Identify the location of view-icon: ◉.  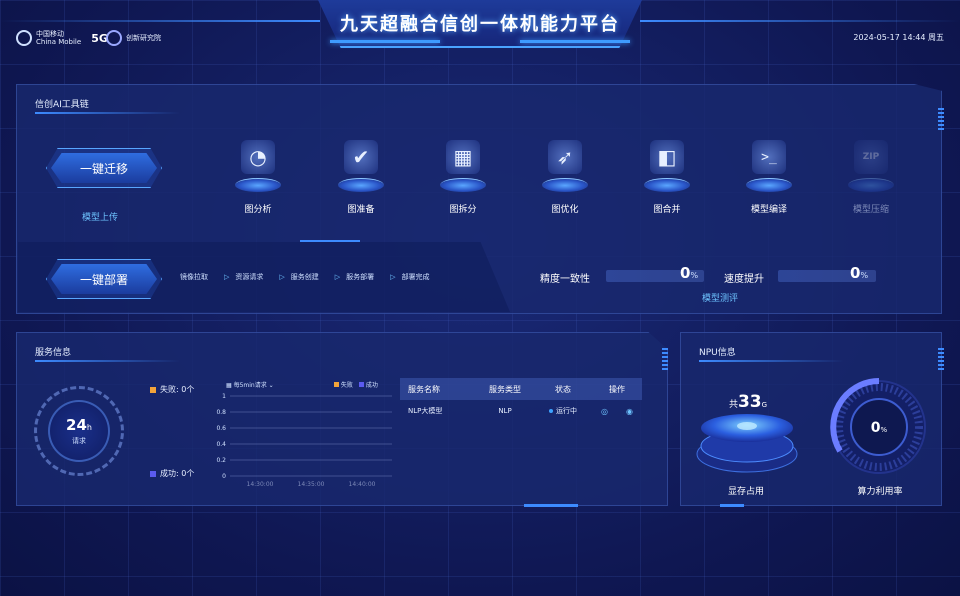
(629, 411).